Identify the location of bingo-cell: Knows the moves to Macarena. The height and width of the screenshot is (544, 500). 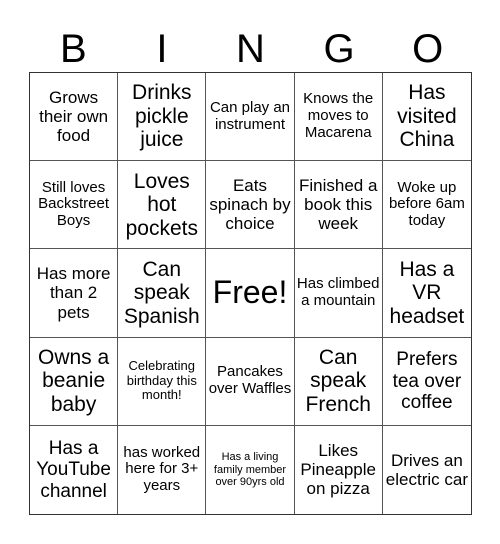
(338, 117).